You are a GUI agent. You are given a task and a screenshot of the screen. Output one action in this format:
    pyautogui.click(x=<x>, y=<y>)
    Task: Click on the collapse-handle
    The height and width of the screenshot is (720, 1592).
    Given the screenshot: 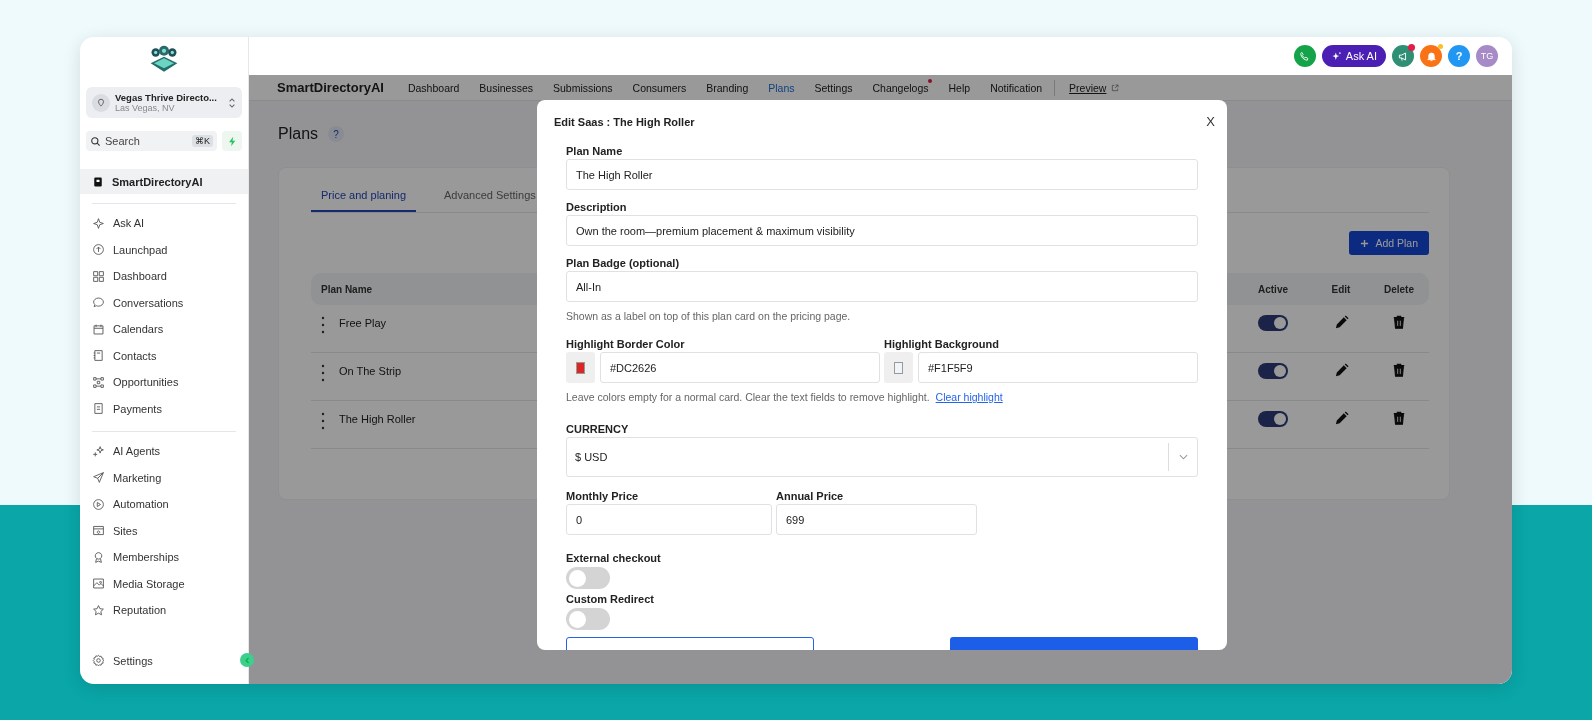 What is the action you would take?
    pyautogui.click(x=247, y=660)
    